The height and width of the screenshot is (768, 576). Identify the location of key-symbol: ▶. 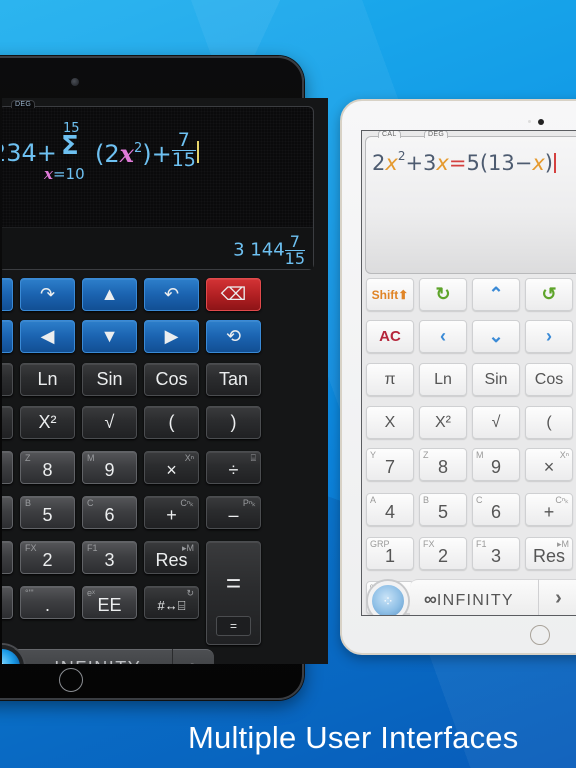
(171, 336).